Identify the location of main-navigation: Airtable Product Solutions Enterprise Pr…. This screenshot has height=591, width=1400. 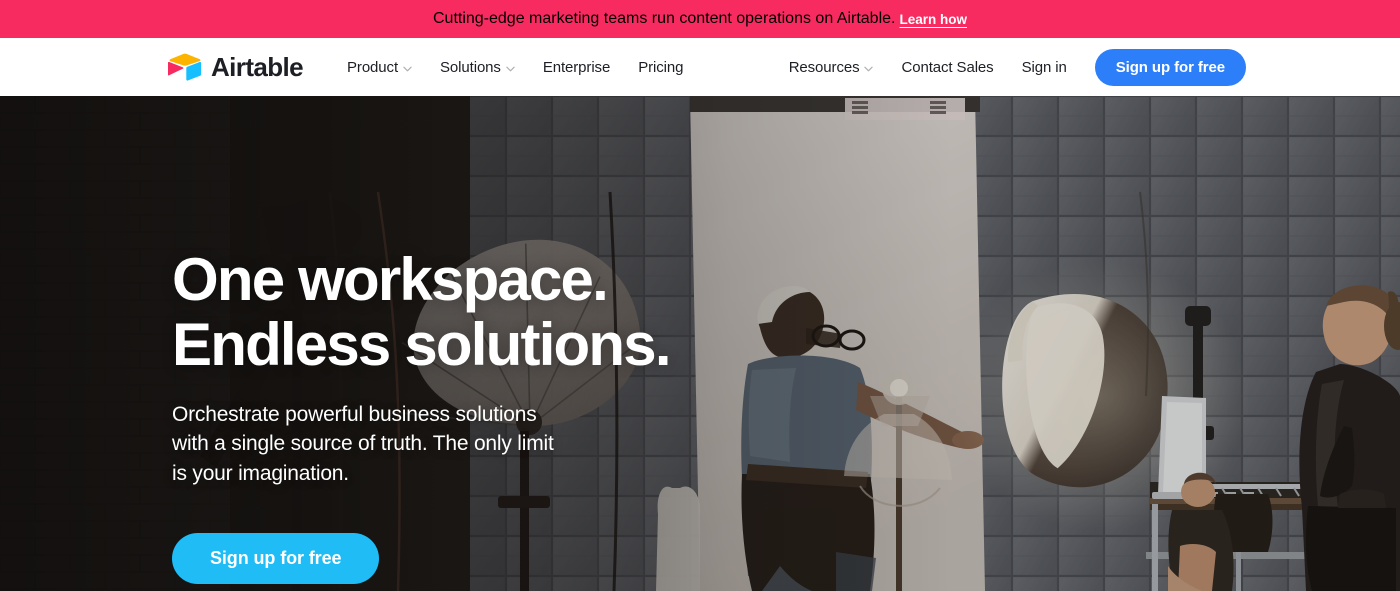
(700, 67).